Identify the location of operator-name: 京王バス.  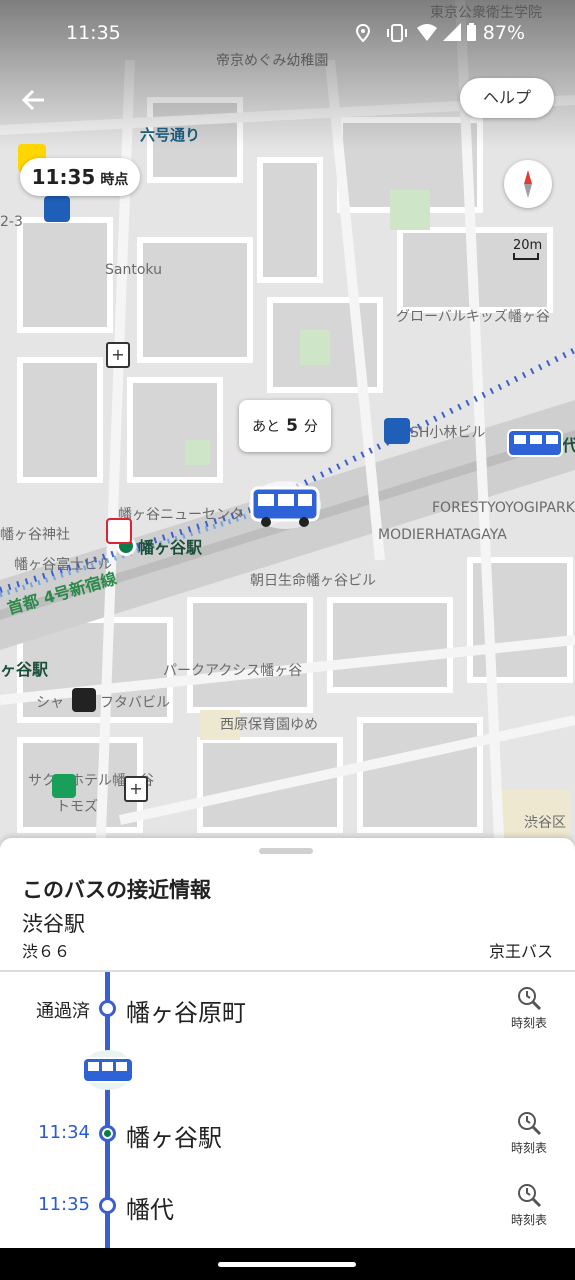
(520, 951).